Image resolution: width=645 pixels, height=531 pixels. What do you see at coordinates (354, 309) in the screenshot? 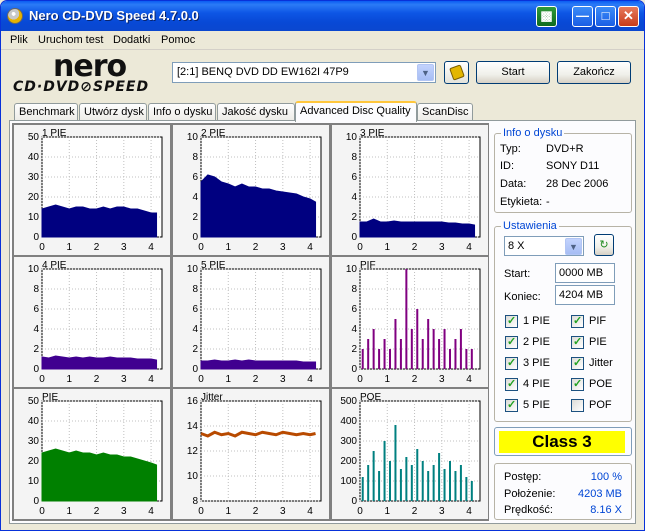
I see `y-tick-label: 6` at bounding box center [354, 309].